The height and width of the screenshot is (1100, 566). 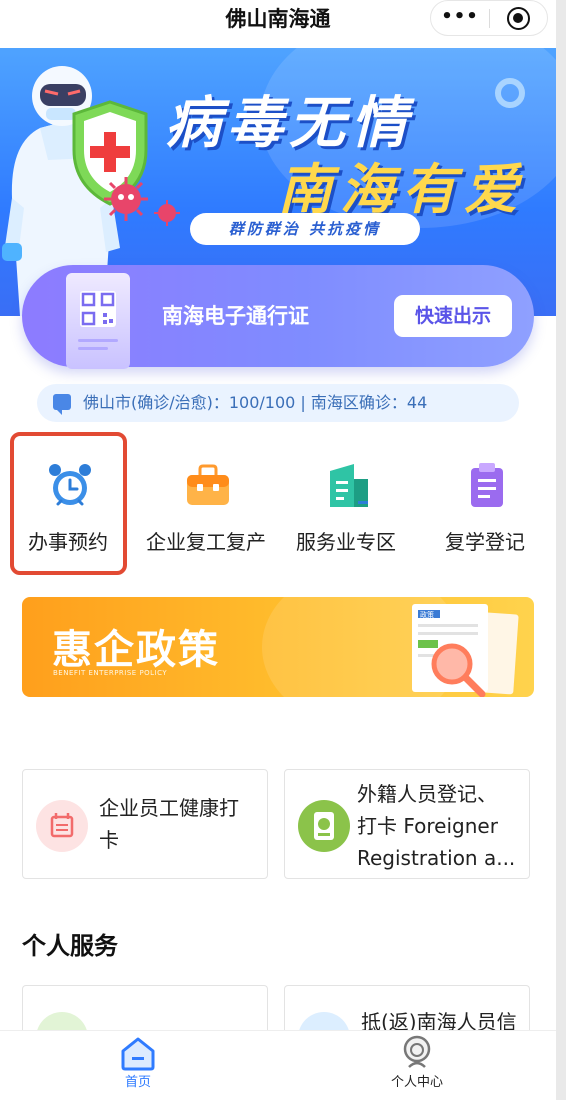 I want to click on ring-decoration, so click(x=510, y=93).